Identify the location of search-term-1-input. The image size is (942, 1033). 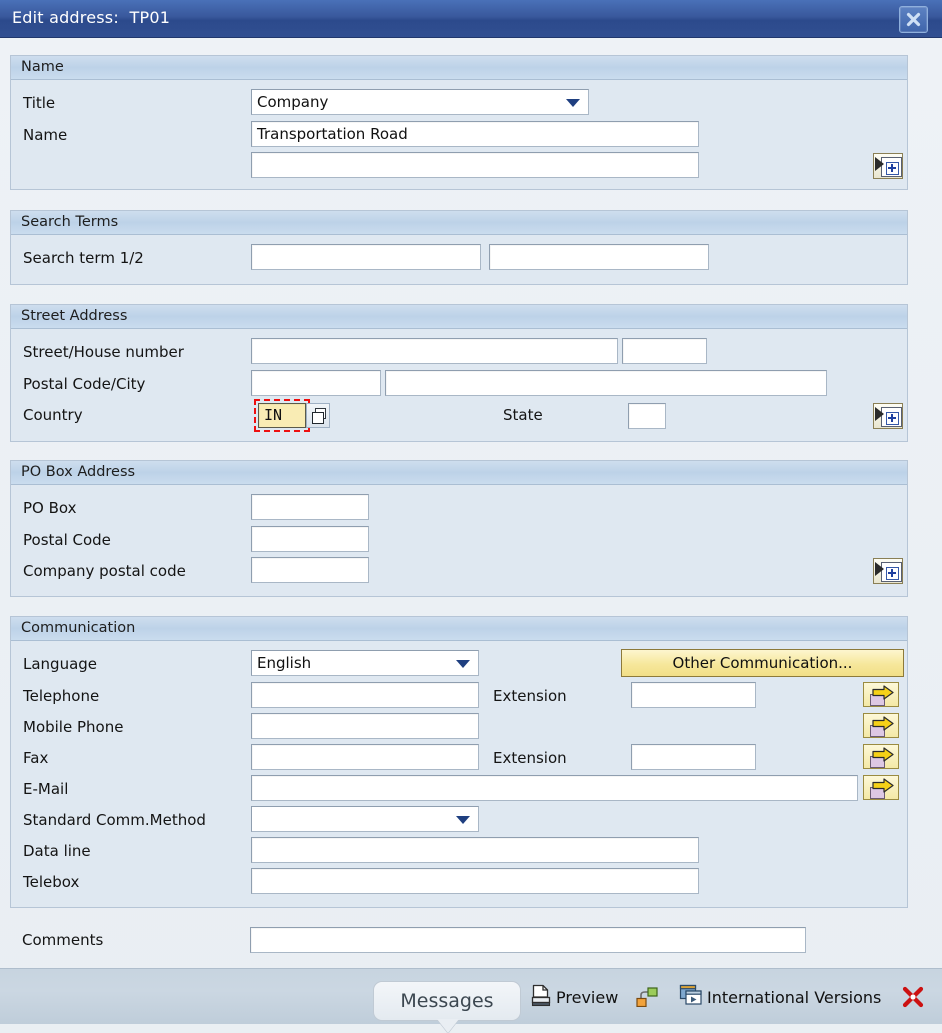
(366, 257).